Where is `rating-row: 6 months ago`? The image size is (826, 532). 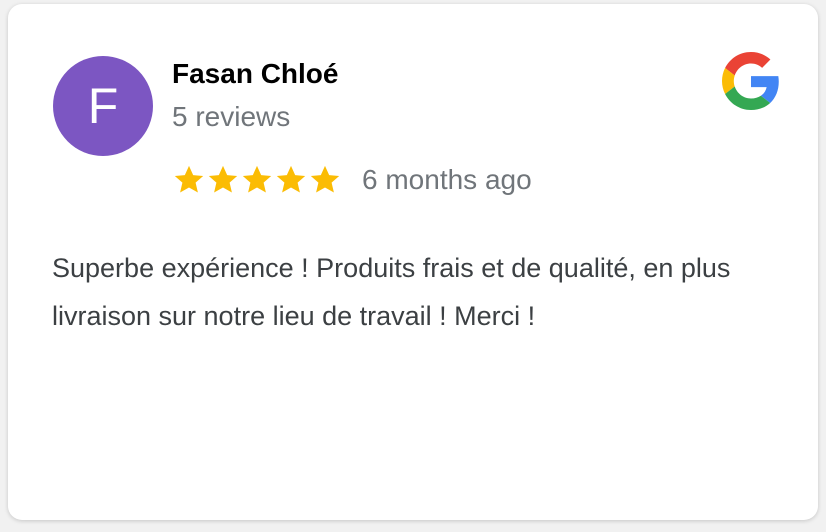
rating-row: 6 months ago is located at coordinates (352, 180).